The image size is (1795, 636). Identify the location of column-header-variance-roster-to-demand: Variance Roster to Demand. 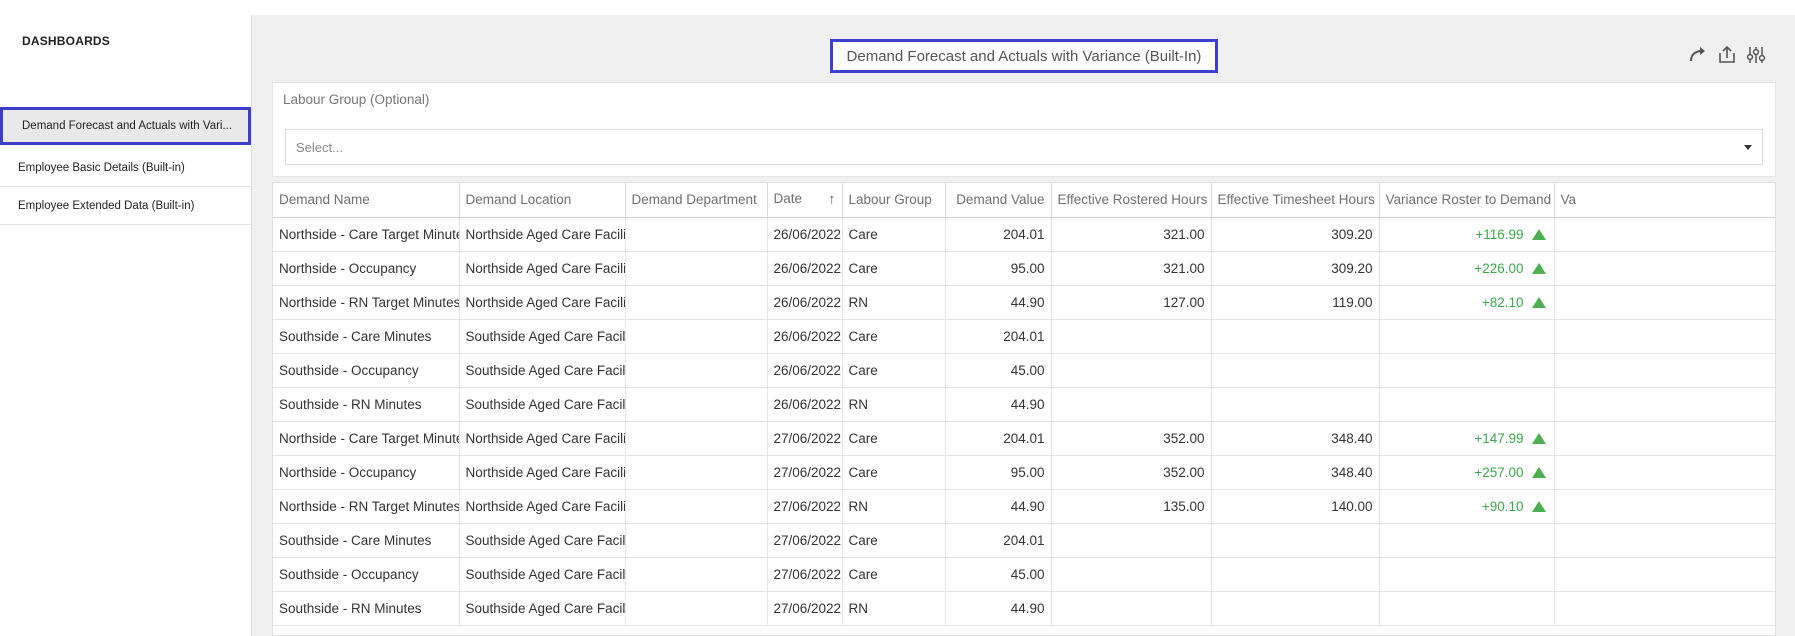
(1467, 200).